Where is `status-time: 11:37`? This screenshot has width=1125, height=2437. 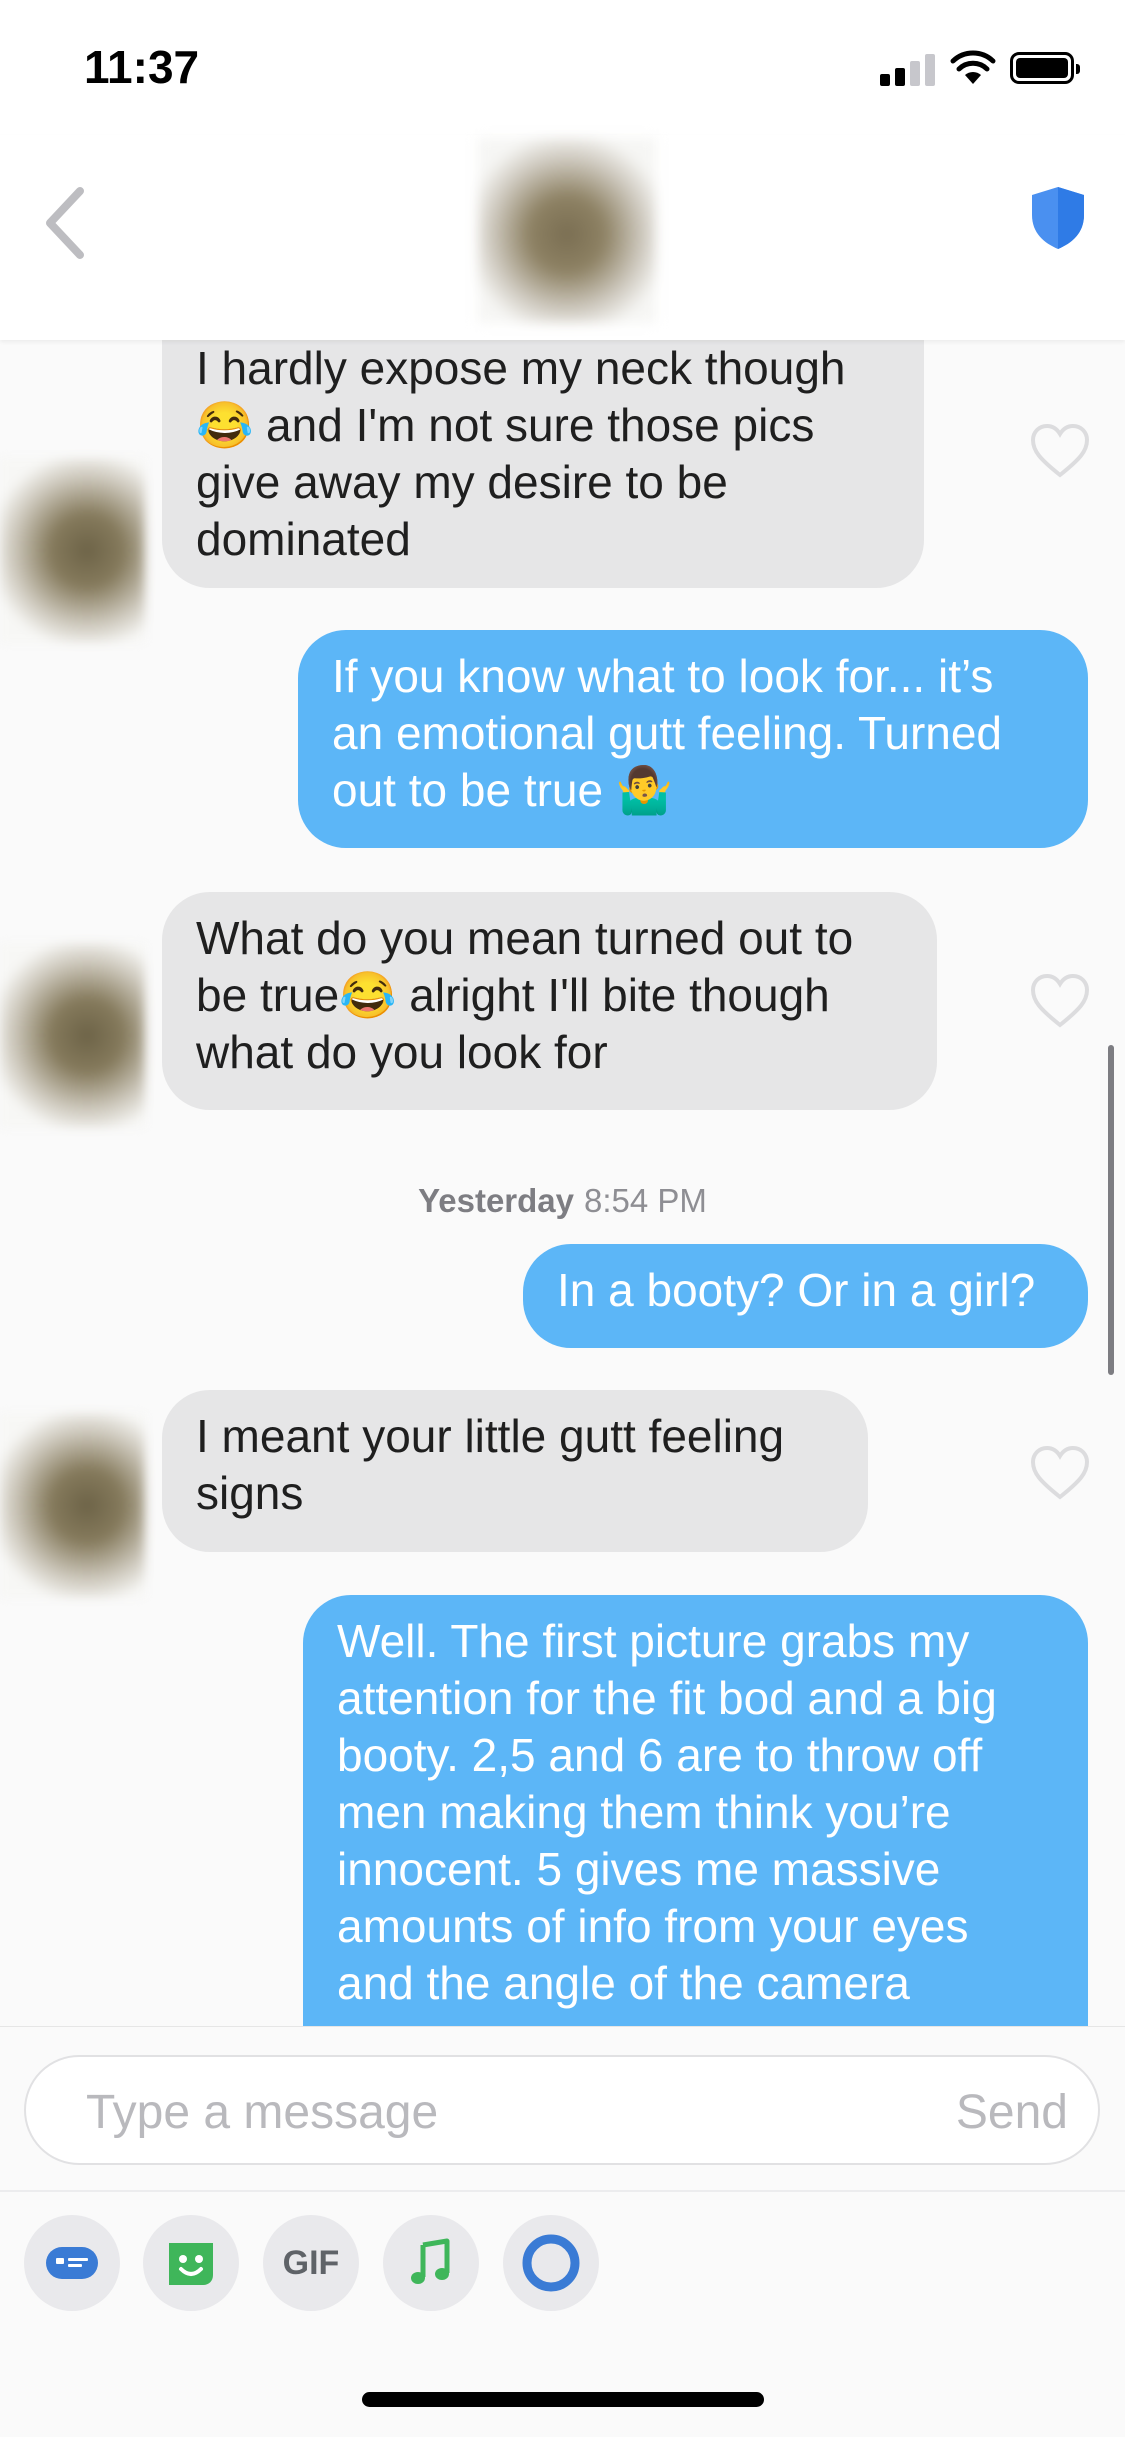
status-time: 11:37 is located at coordinates (142, 67).